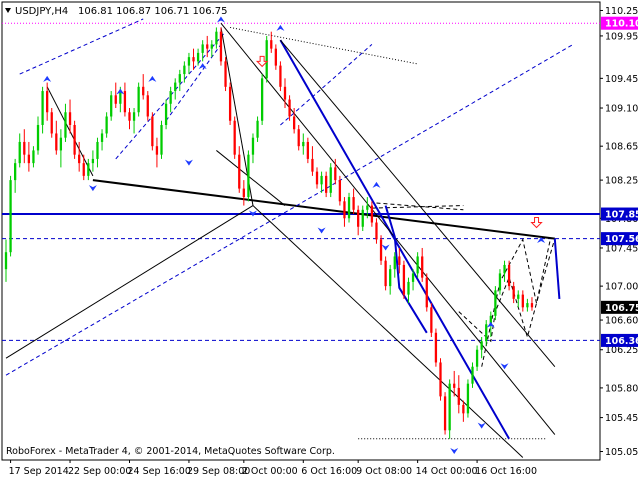 Image resolution: width=640 pixels, height=480 pixels. What do you see at coordinates (153, 11) in the screenshot?
I see `ohlc-values: 106.81 106.87 106.71 106.75` at bounding box center [153, 11].